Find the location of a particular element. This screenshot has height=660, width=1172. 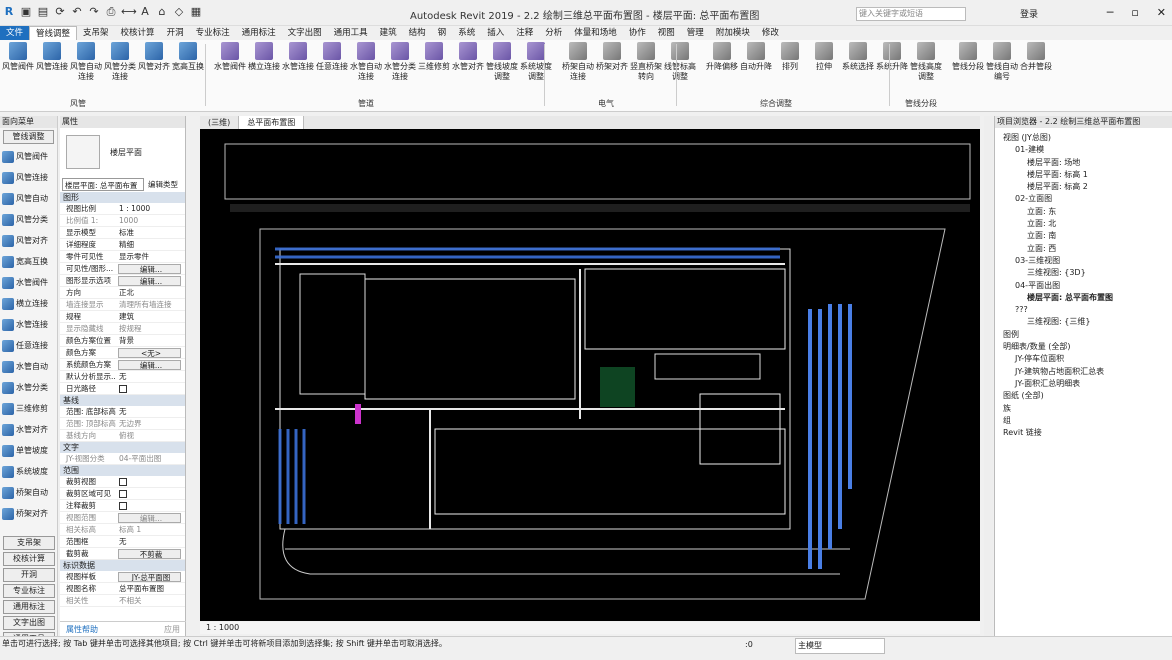

ribbon-button-26: 管线高度调整 is located at coordinates (926, 61).